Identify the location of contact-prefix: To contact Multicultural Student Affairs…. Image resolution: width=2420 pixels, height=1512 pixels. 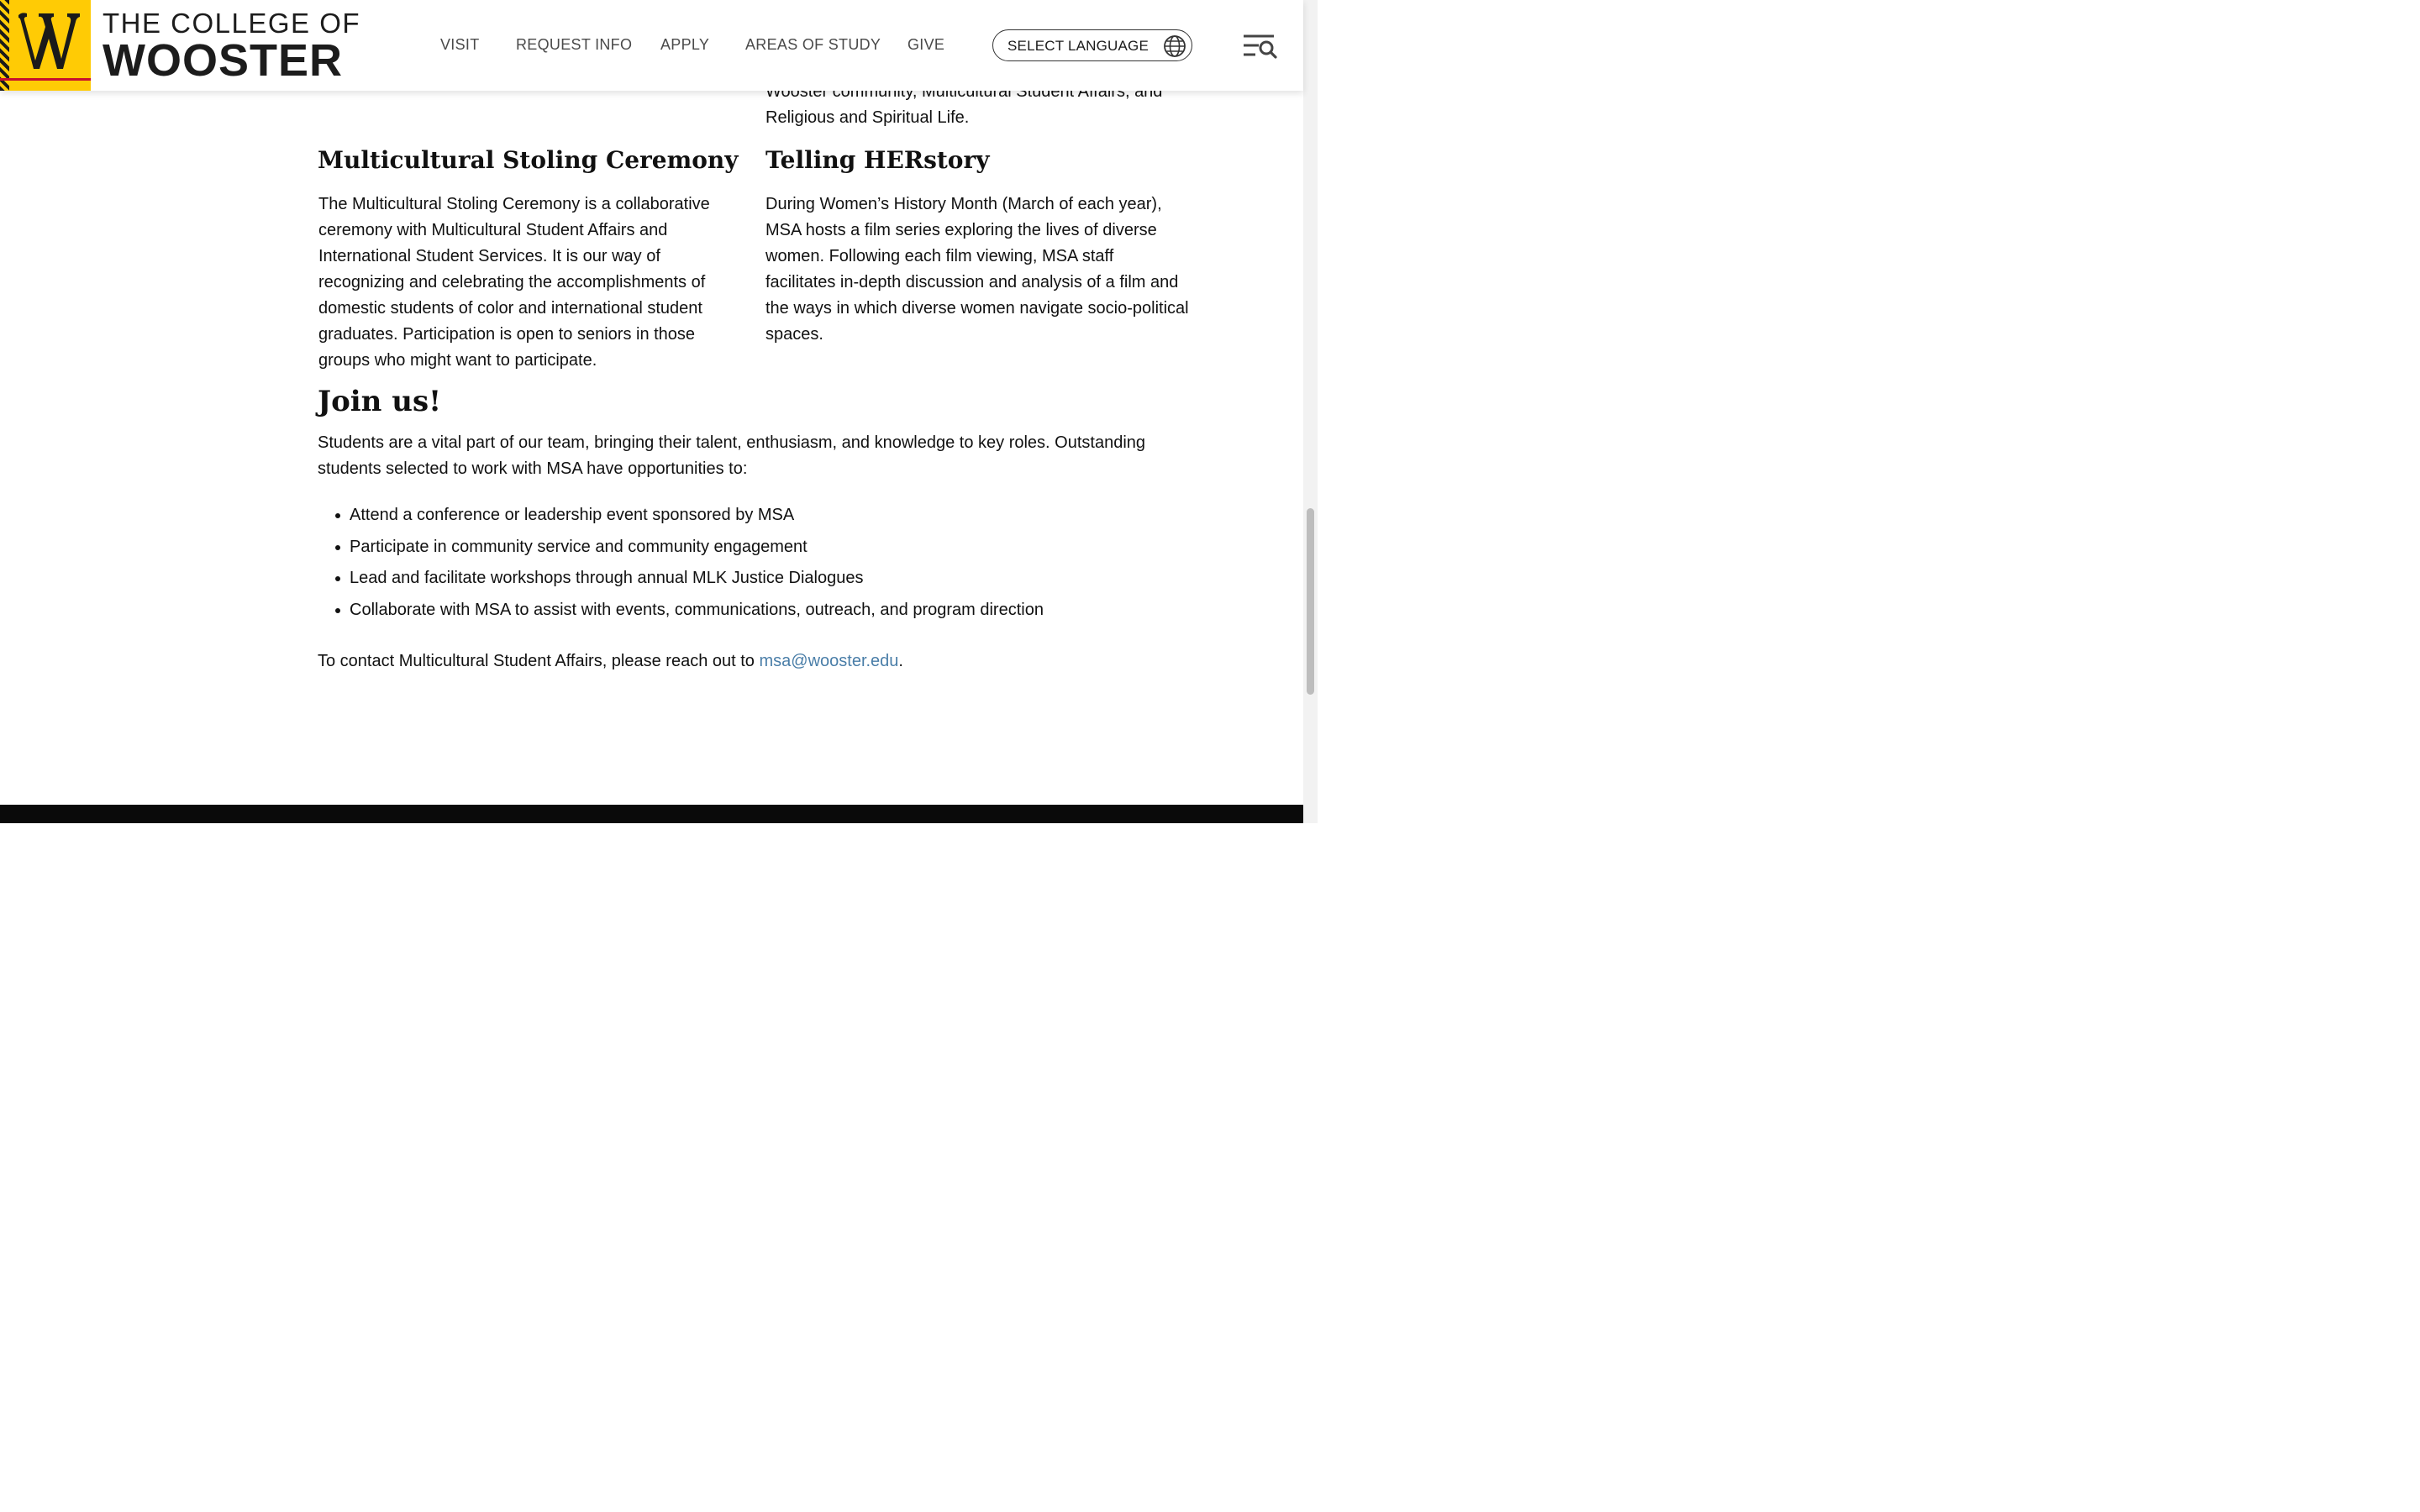
(539, 661).